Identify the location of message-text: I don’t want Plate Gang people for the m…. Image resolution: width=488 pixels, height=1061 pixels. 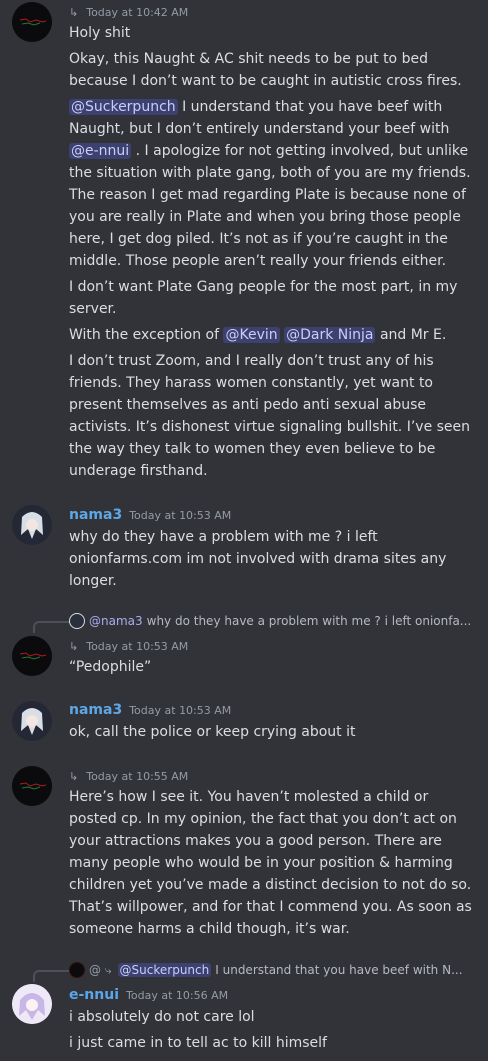
(263, 287).